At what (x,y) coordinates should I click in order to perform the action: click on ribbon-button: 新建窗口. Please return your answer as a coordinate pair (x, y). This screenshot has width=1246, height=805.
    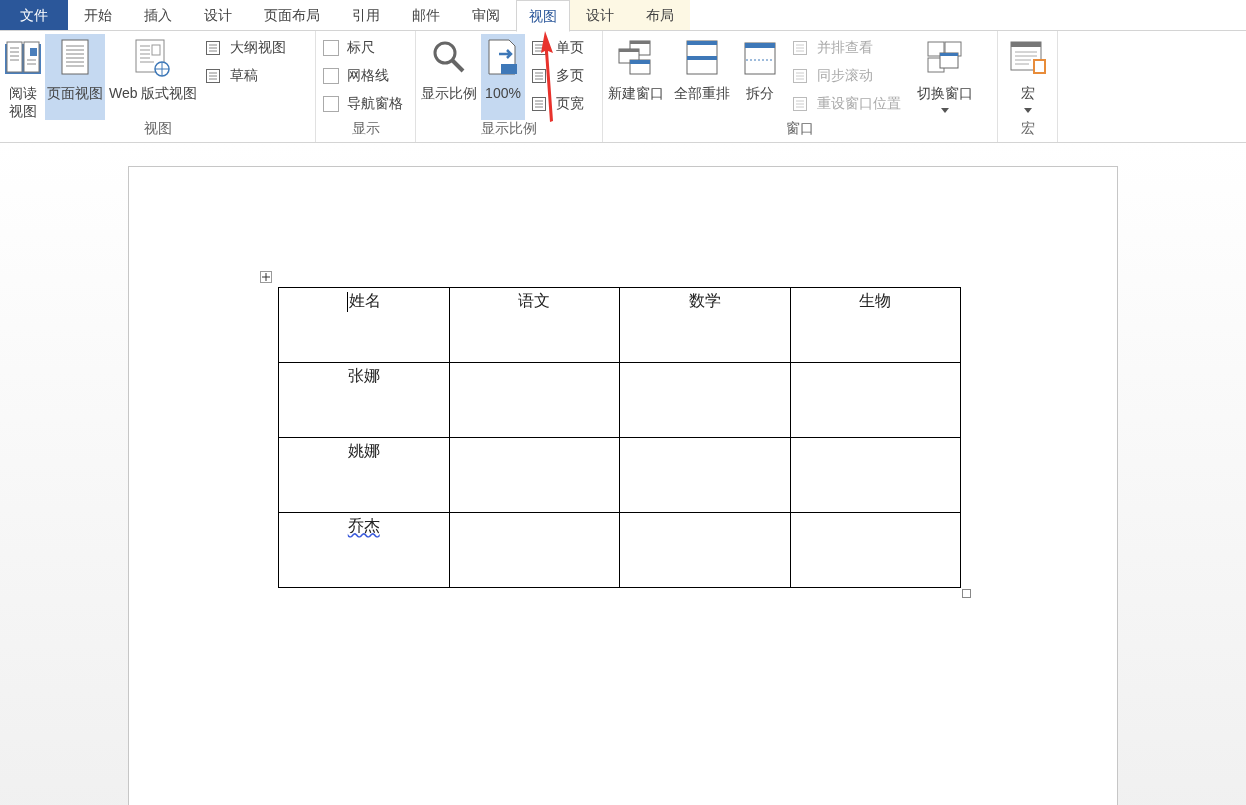
    Looking at the image, I should click on (636, 77).